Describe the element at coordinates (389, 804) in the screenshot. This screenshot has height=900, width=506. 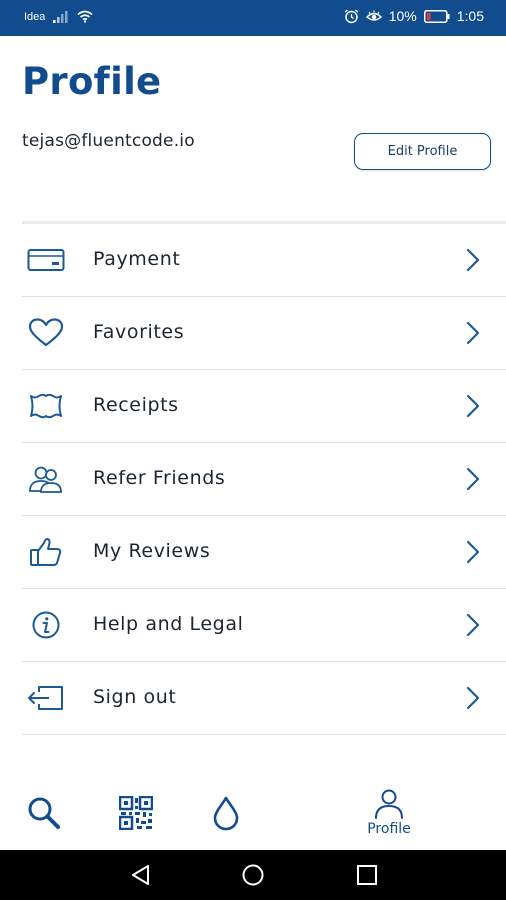
I see `profile-icon` at that location.